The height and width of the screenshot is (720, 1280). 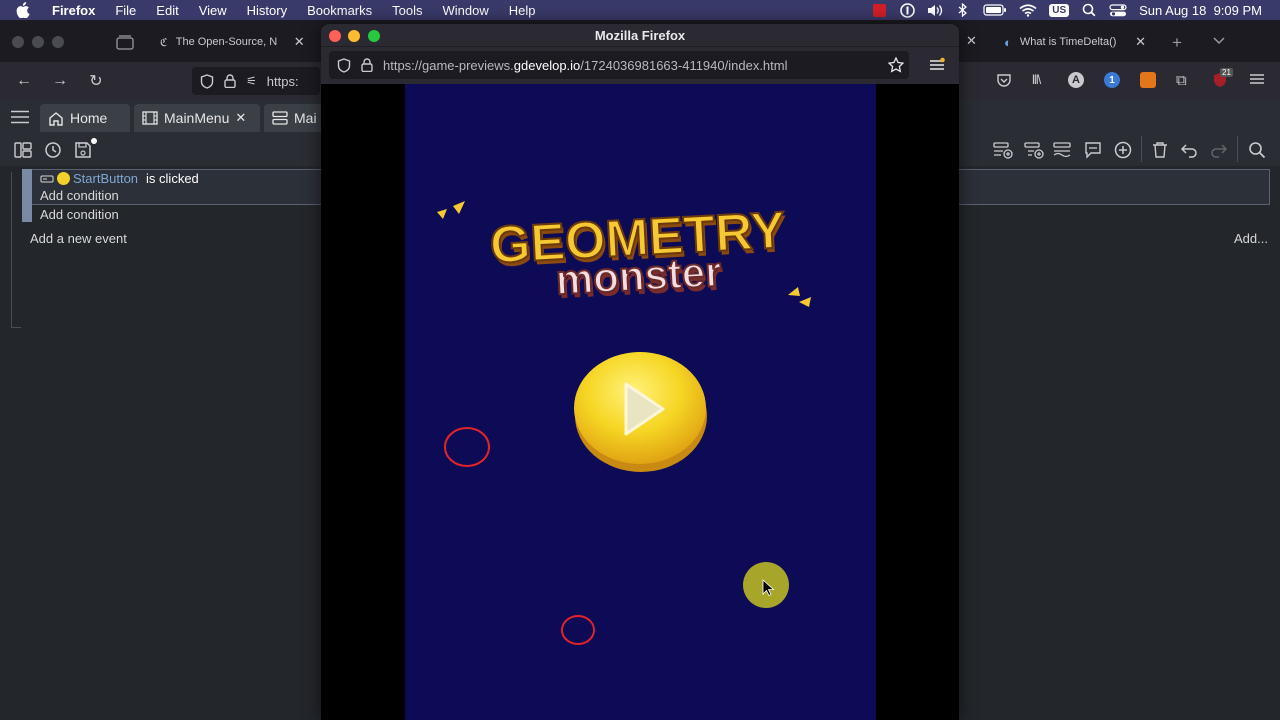 I want to click on volume-icon, so click(x=935, y=10).